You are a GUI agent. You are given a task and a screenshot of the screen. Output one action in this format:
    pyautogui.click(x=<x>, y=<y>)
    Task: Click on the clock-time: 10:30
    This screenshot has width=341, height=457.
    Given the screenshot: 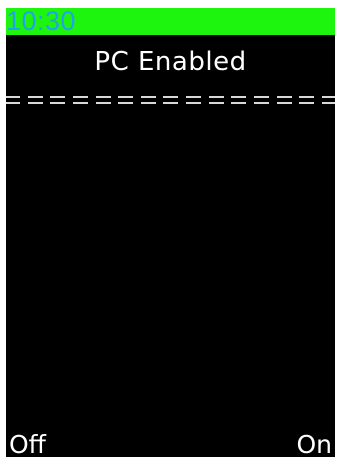 What is the action you would take?
    pyautogui.click(x=41, y=22)
    